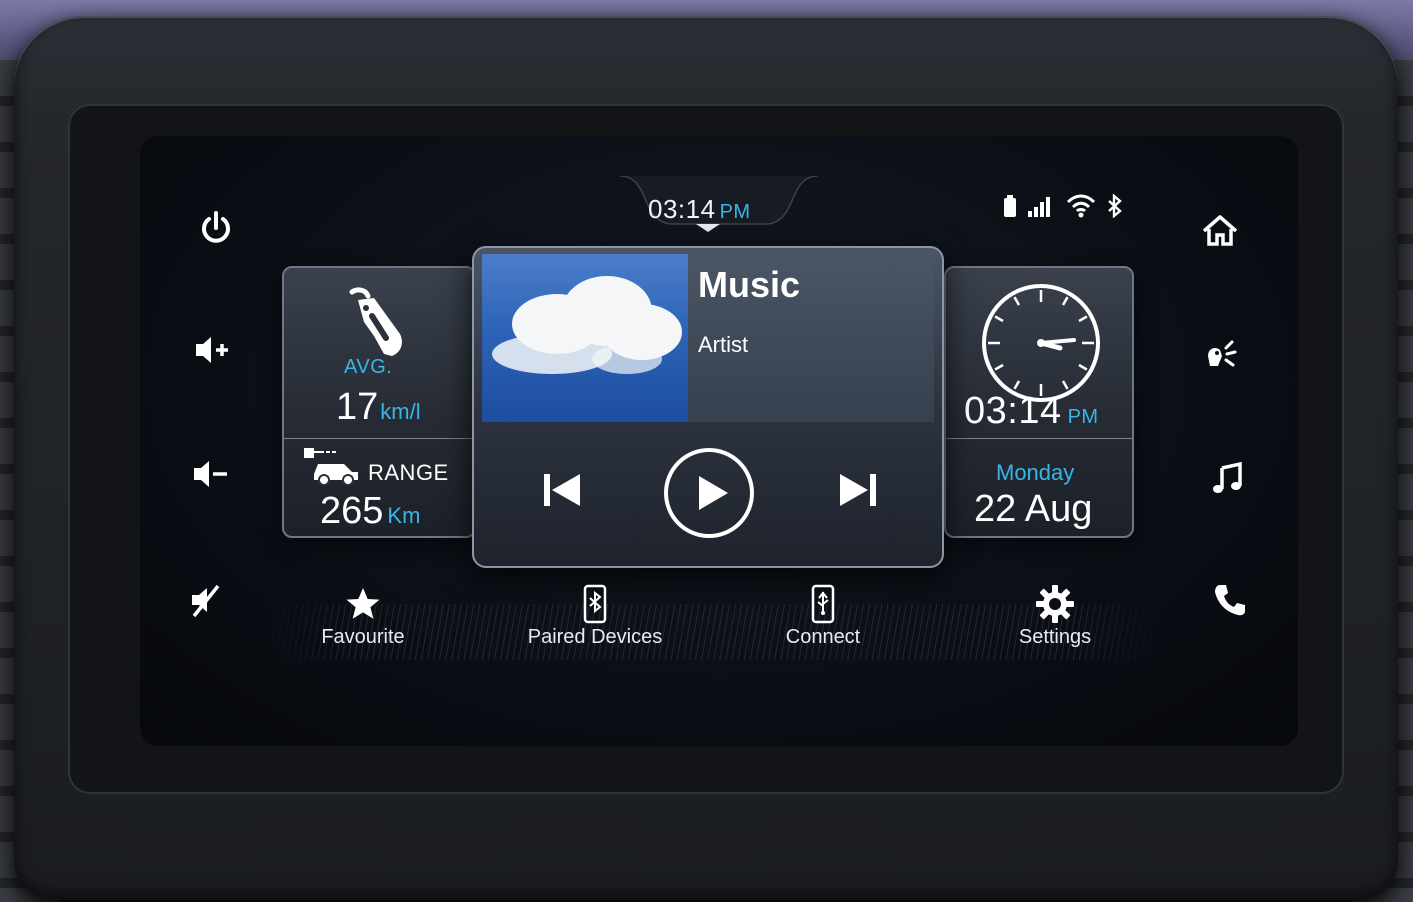 The height and width of the screenshot is (902, 1413). Describe the element at coordinates (1063, 208) in the screenshot. I see `status-icons` at that location.